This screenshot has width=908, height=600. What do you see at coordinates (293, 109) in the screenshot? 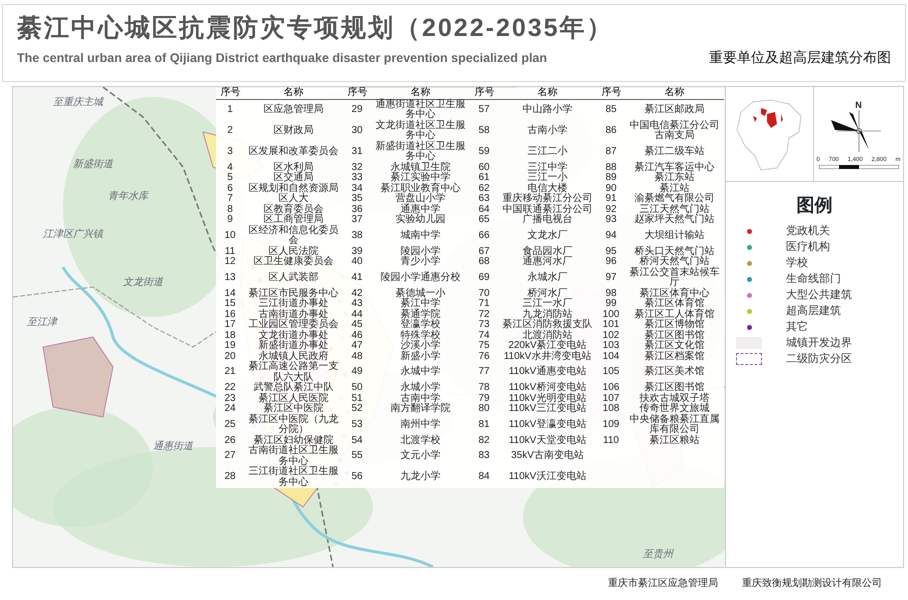
I see `unit-name: 区应急管理局` at bounding box center [293, 109].